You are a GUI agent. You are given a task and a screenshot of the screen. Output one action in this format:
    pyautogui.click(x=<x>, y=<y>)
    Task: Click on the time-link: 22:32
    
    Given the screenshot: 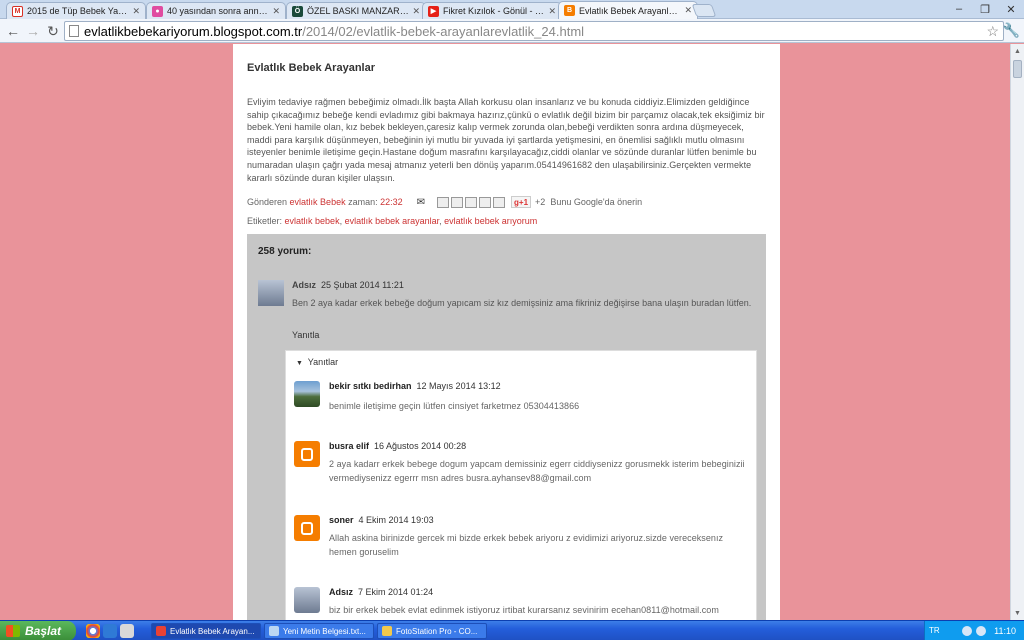 What is the action you would take?
    pyautogui.click(x=391, y=202)
    